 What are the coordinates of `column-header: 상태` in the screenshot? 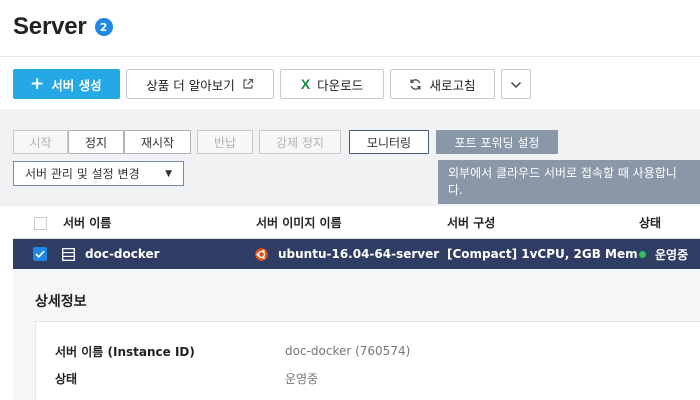 It's located at (650, 222).